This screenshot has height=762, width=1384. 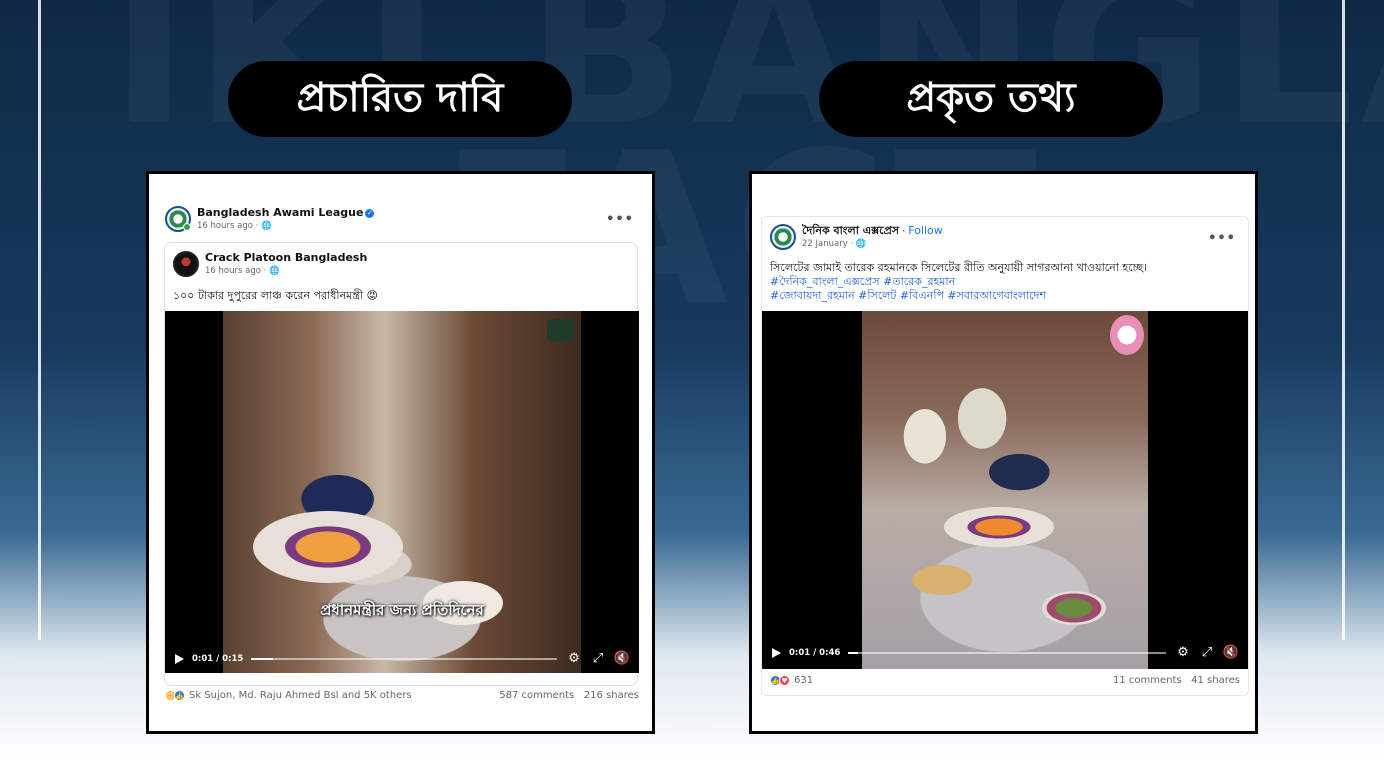 I want to click on fact-label: প্রকৃত তথ্য, so click(x=991, y=99).